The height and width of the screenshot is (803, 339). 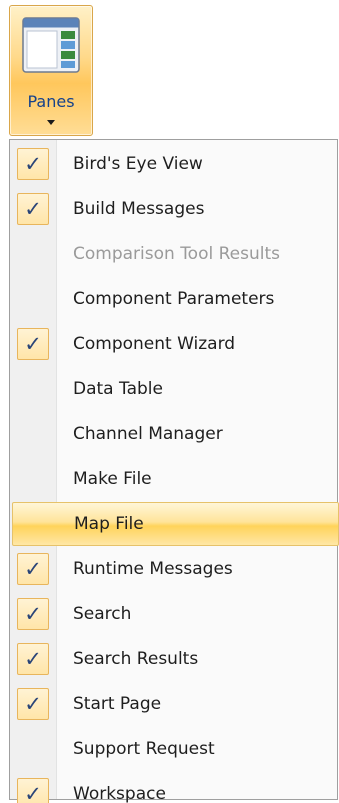 I want to click on menu-item-label: Component Wizard, so click(x=154, y=344).